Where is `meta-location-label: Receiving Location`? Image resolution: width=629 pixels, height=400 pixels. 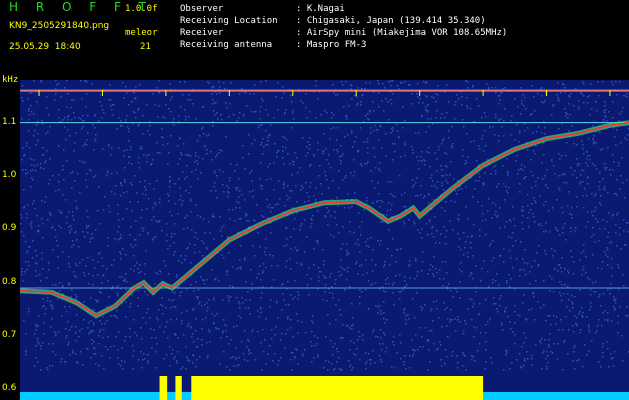 meta-location-label: Receiving Location is located at coordinates (229, 21).